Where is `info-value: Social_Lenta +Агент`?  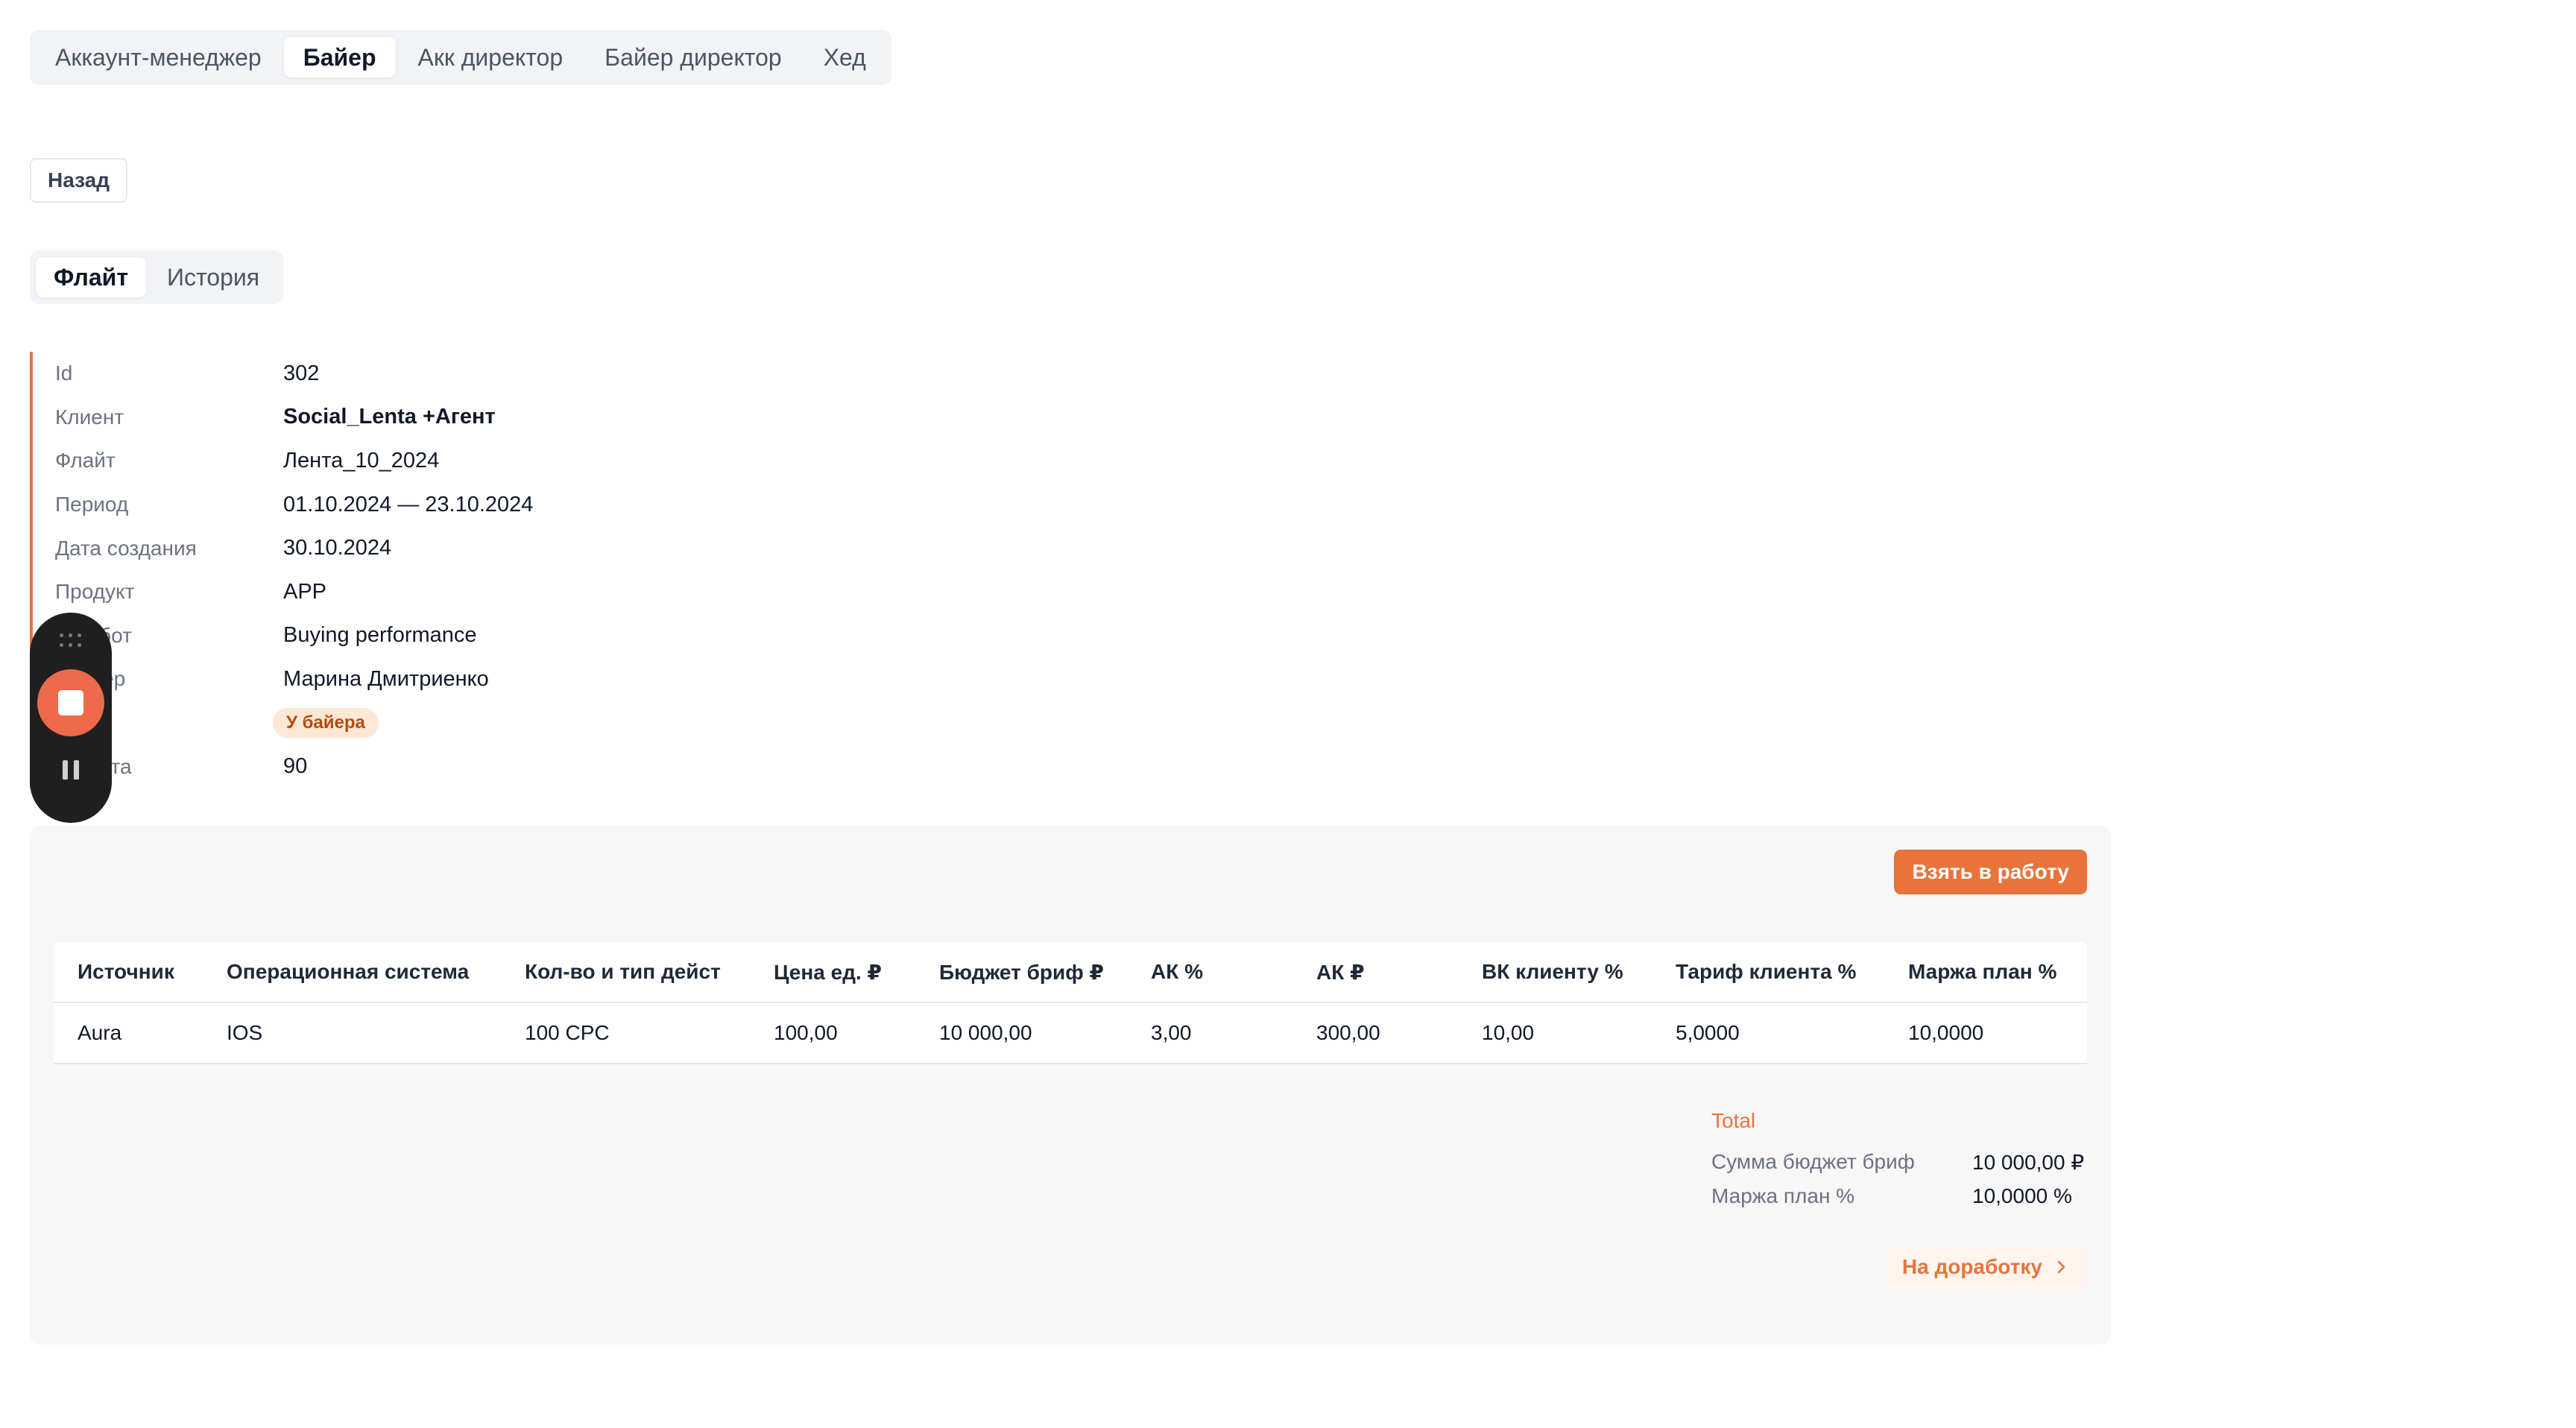 info-value: Social_Lenta +Агент is located at coordinates (390, 417).